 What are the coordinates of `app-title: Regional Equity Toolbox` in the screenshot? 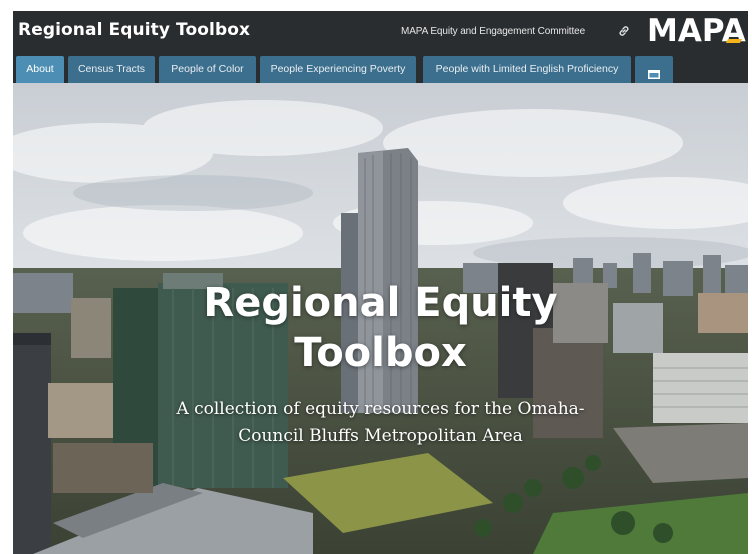 It's located at (134, 30).